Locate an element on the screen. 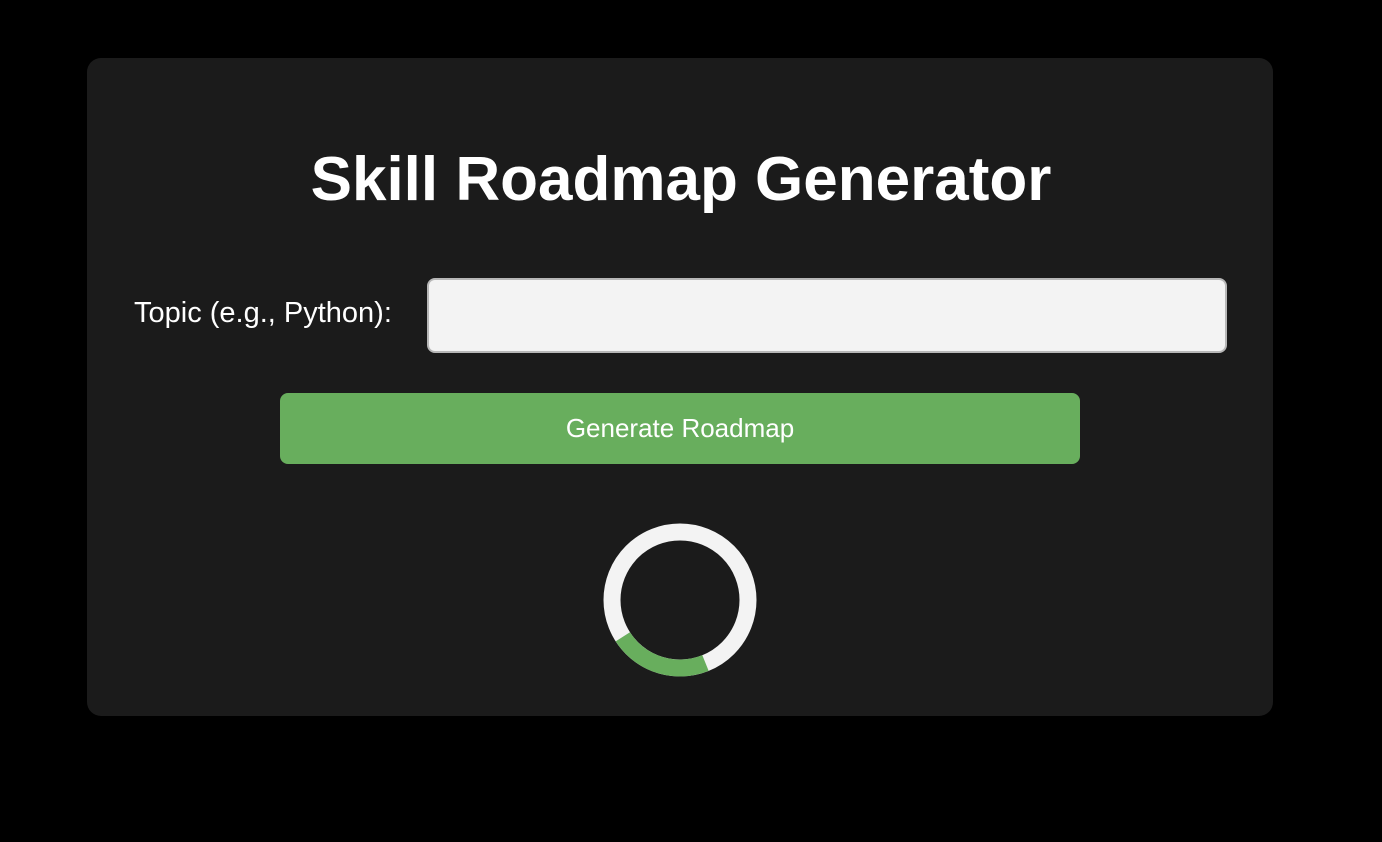  generate-roadmap-button: Generate Roadmap is located at coordinates (680, 428).